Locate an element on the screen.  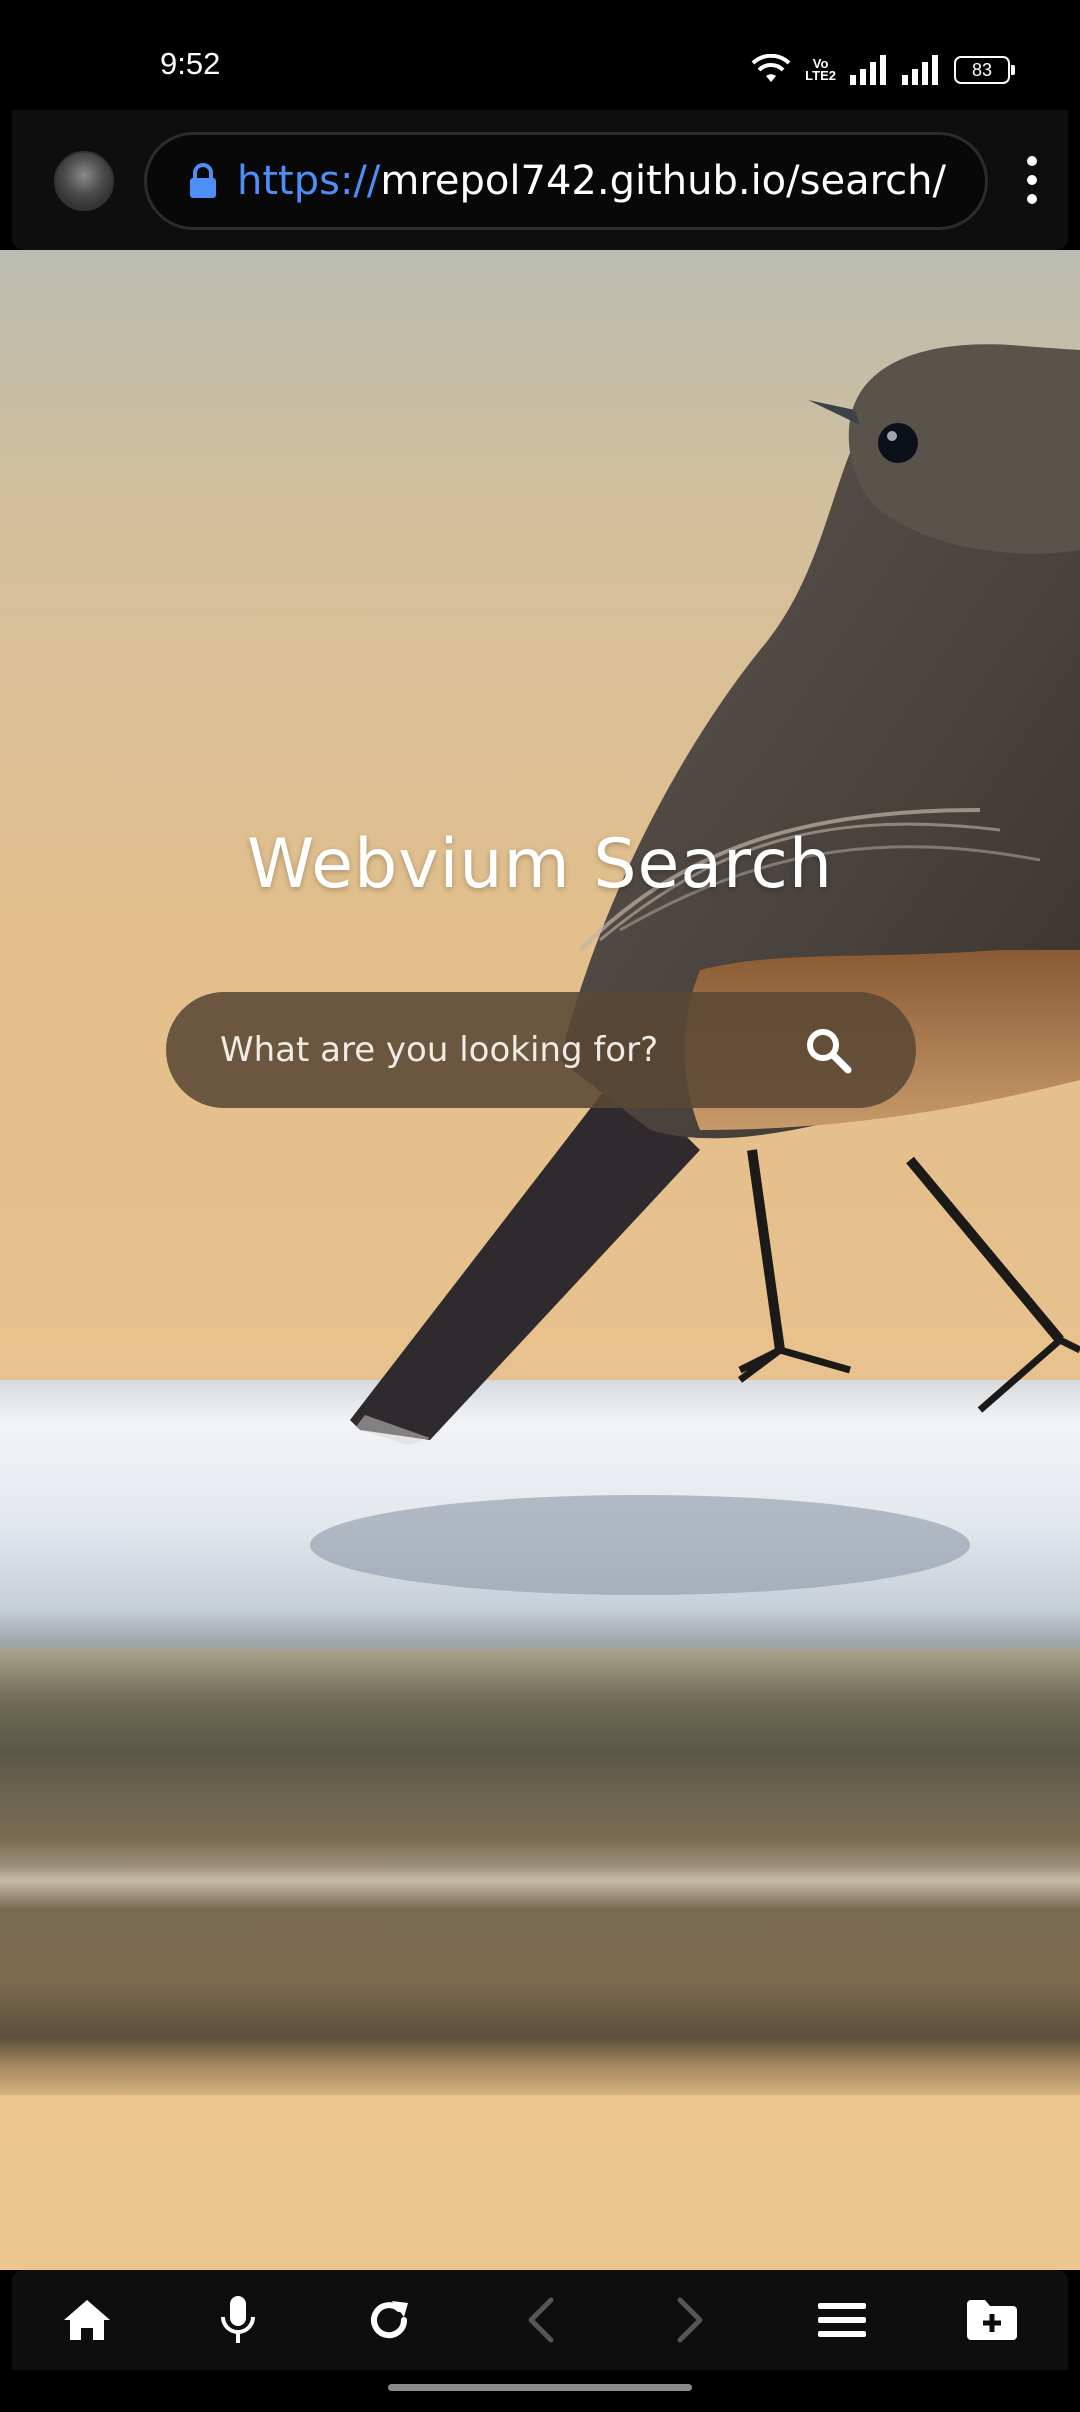
voice-search-button is located at coordinates (238, 2320).